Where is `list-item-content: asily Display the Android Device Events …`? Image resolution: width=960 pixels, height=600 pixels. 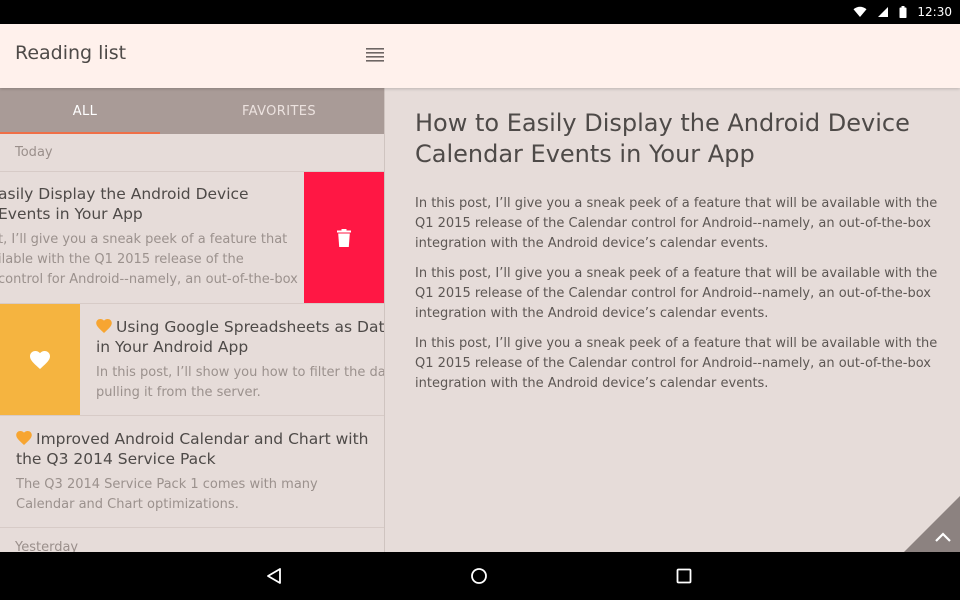
list-item-content: asily Display the Android Device Events … is located at coordinates (149, 237).